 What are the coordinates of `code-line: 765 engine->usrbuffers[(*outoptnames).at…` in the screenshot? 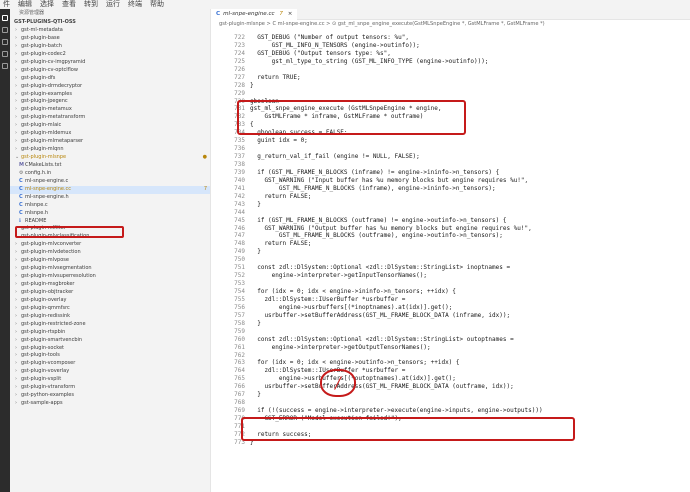 It's located at (450, 379).